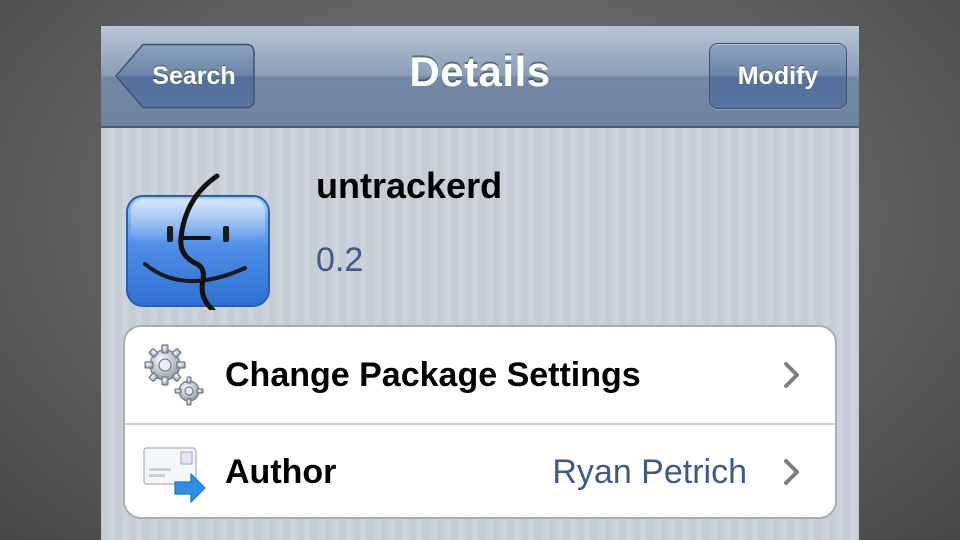  What do you see at coordinates (480, 77) in the screenshot?
I see `navigation-bar: Search Details Modify` at bounding box center [480, 77].